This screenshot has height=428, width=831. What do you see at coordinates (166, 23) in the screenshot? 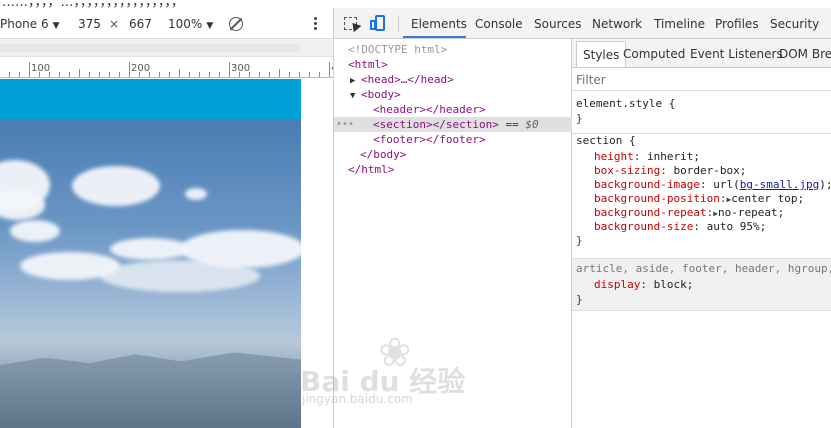
I see `device-toolbar: Phone 6 ▼ 375 × 667 100% ▼` at bounding box center [166, 23].